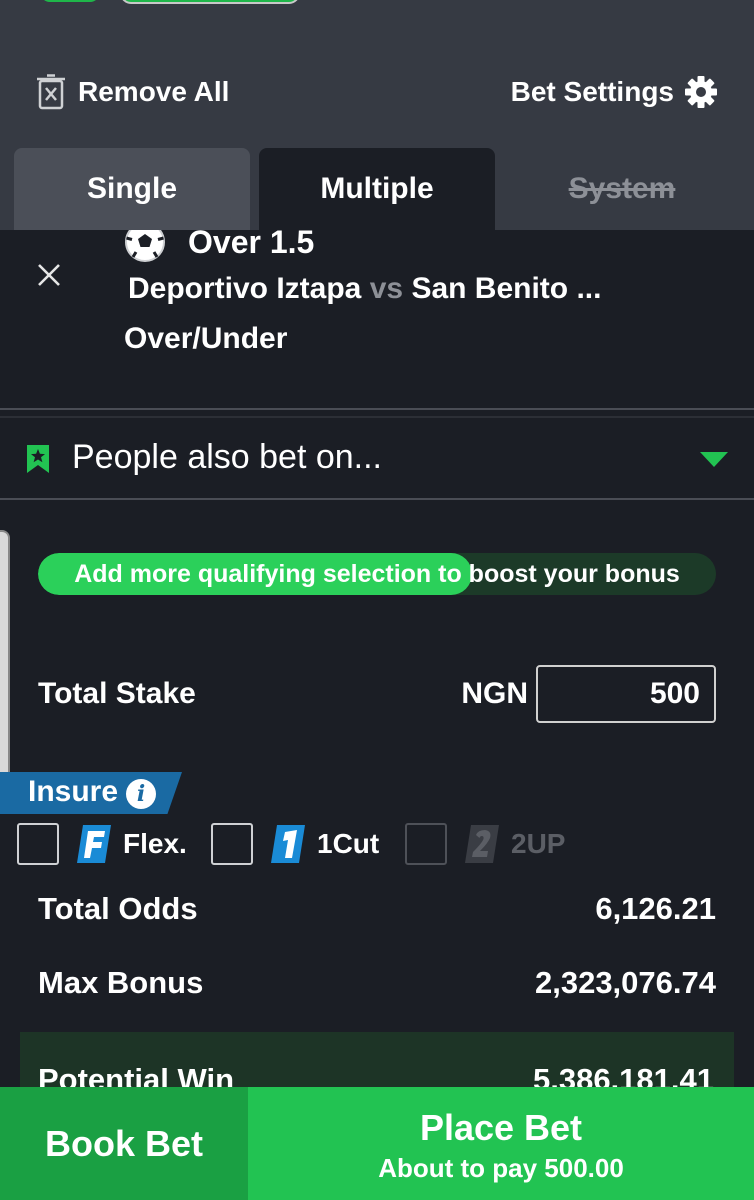  I want to click on vs-label: vs, so click(386, 288).